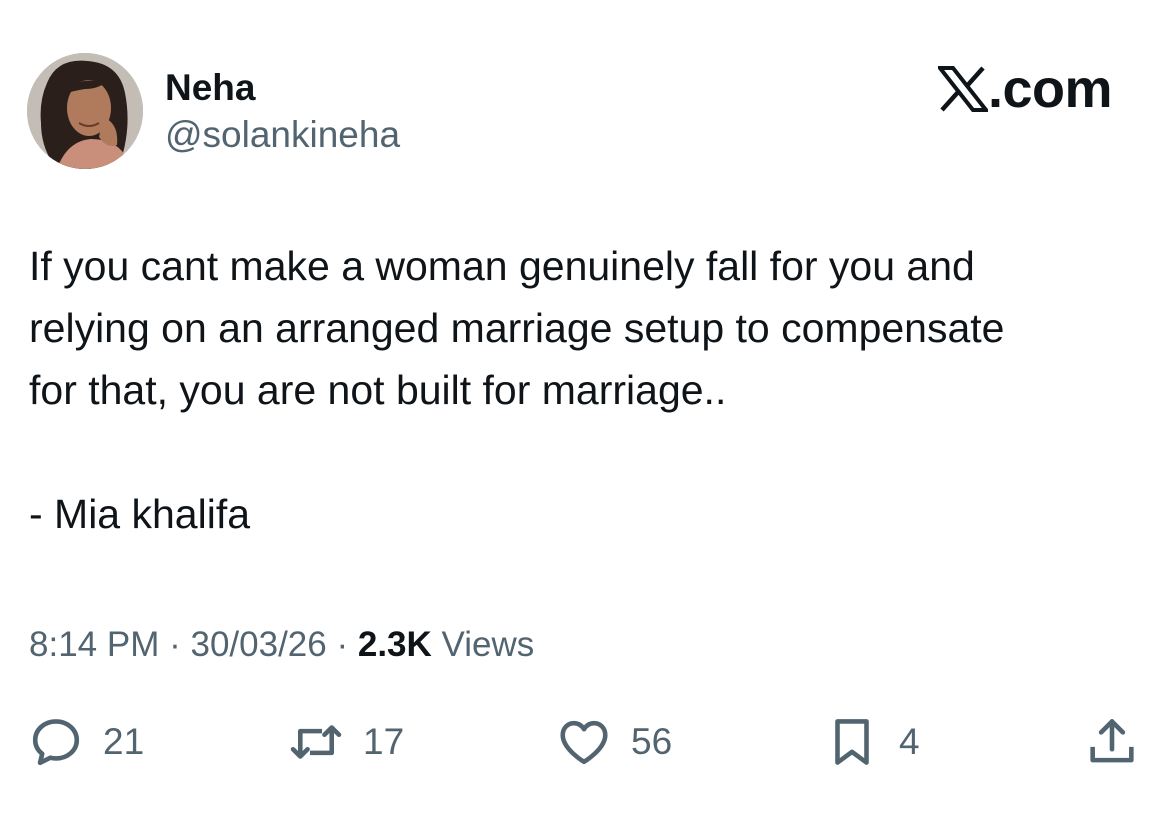  What do you see at coordinates (345, 742) in the screenshot?
I see `retweet-button: 17` at bounding box center [345, 742].